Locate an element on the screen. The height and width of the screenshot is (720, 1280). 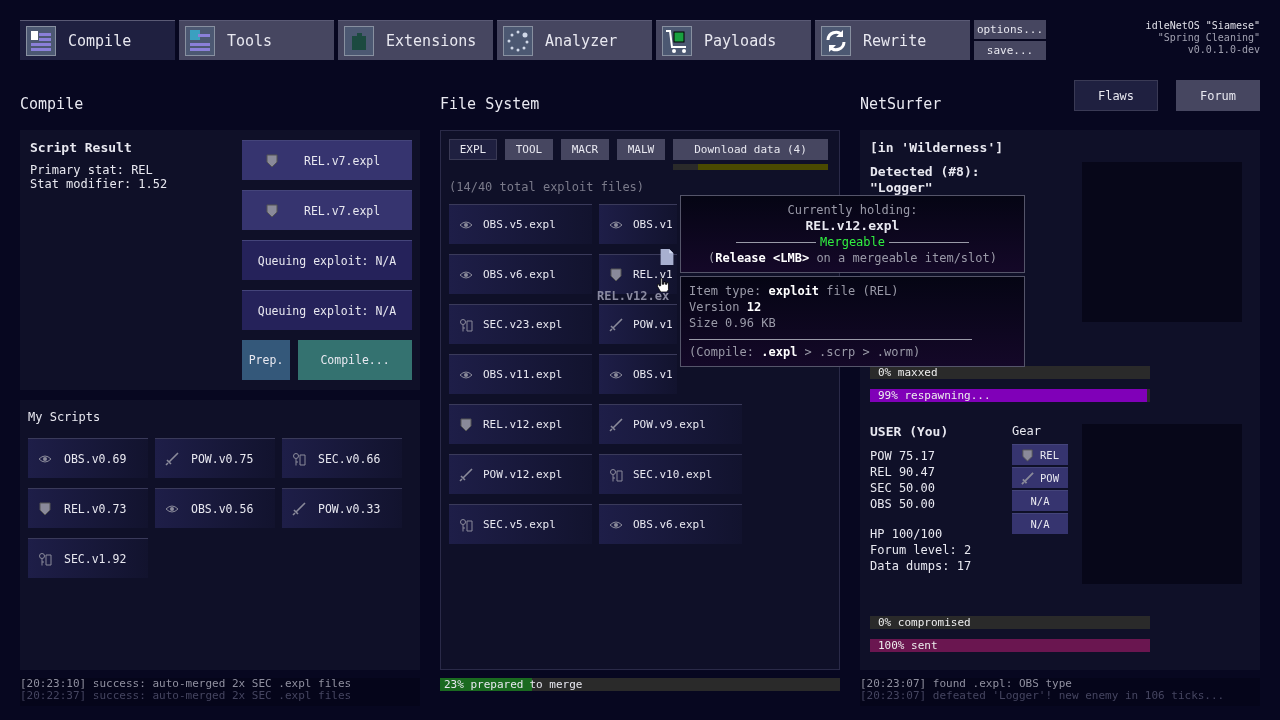
section-title: NetSurfer is located at coordinates (901, 104).